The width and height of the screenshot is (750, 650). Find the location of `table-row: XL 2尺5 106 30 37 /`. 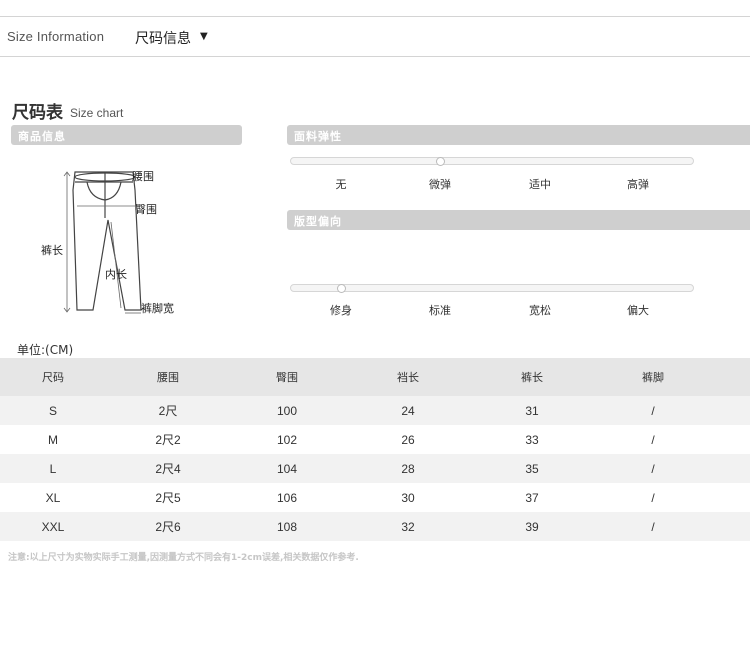

table-row: XL 2尺5 106 30 37 / is located at coordinates (375, 497).